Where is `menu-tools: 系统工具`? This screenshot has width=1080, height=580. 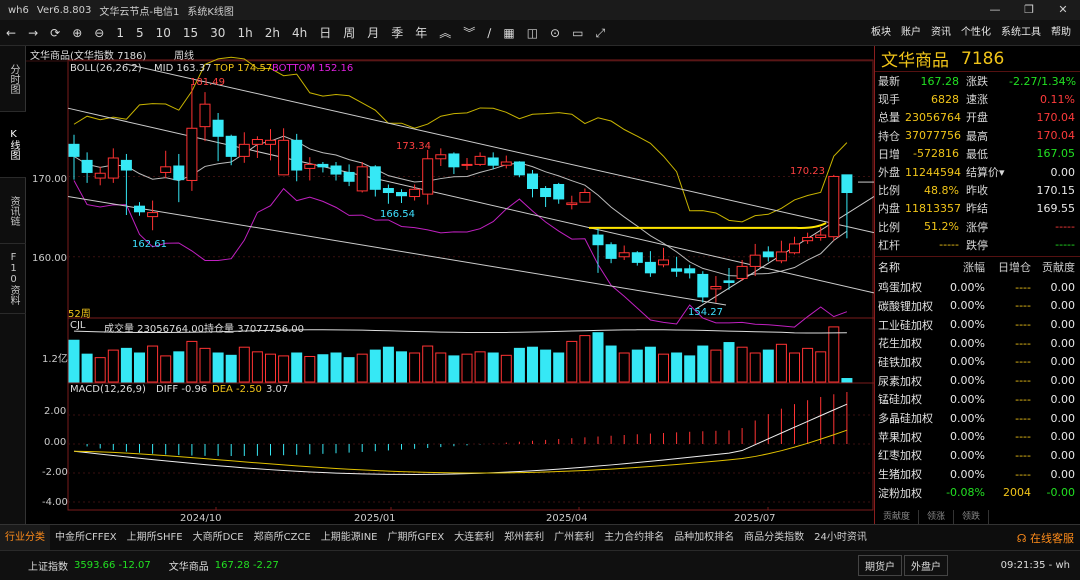
menu-tools: 系统工具 is located at coordinates (1021, 33).